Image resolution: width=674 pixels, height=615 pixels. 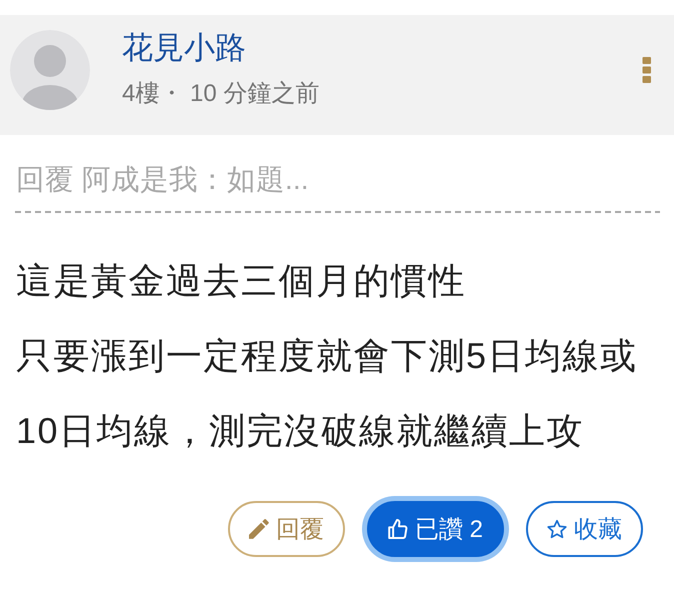 What do you see at coordinates (50, 70) in the screenshot?
I see `avatar-icon` at bounding box center [50, 70].